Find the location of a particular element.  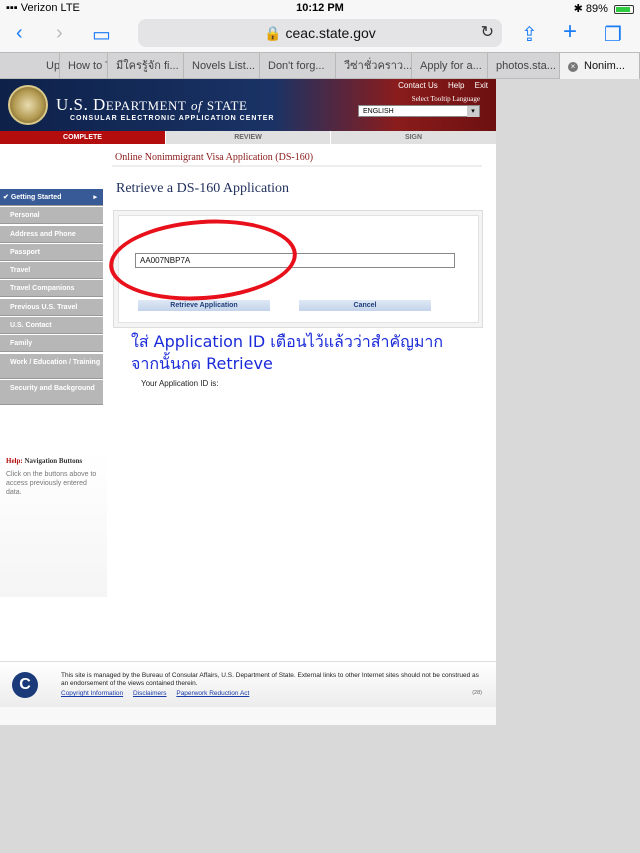

version-number: (28) is located at coordinates (477, 693).